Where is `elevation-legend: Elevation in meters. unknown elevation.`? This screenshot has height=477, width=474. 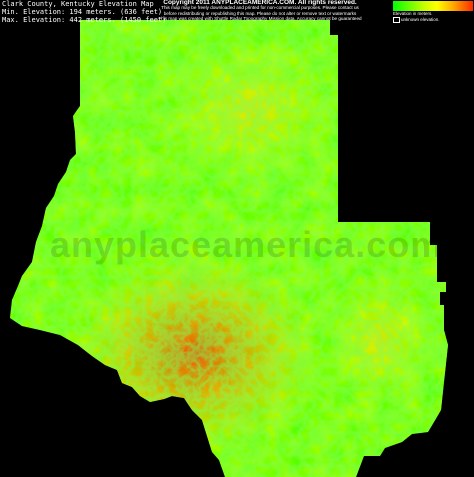
elevation-legend: Elevation in meters. unknown elevation. is located at coordinates (433, 12).